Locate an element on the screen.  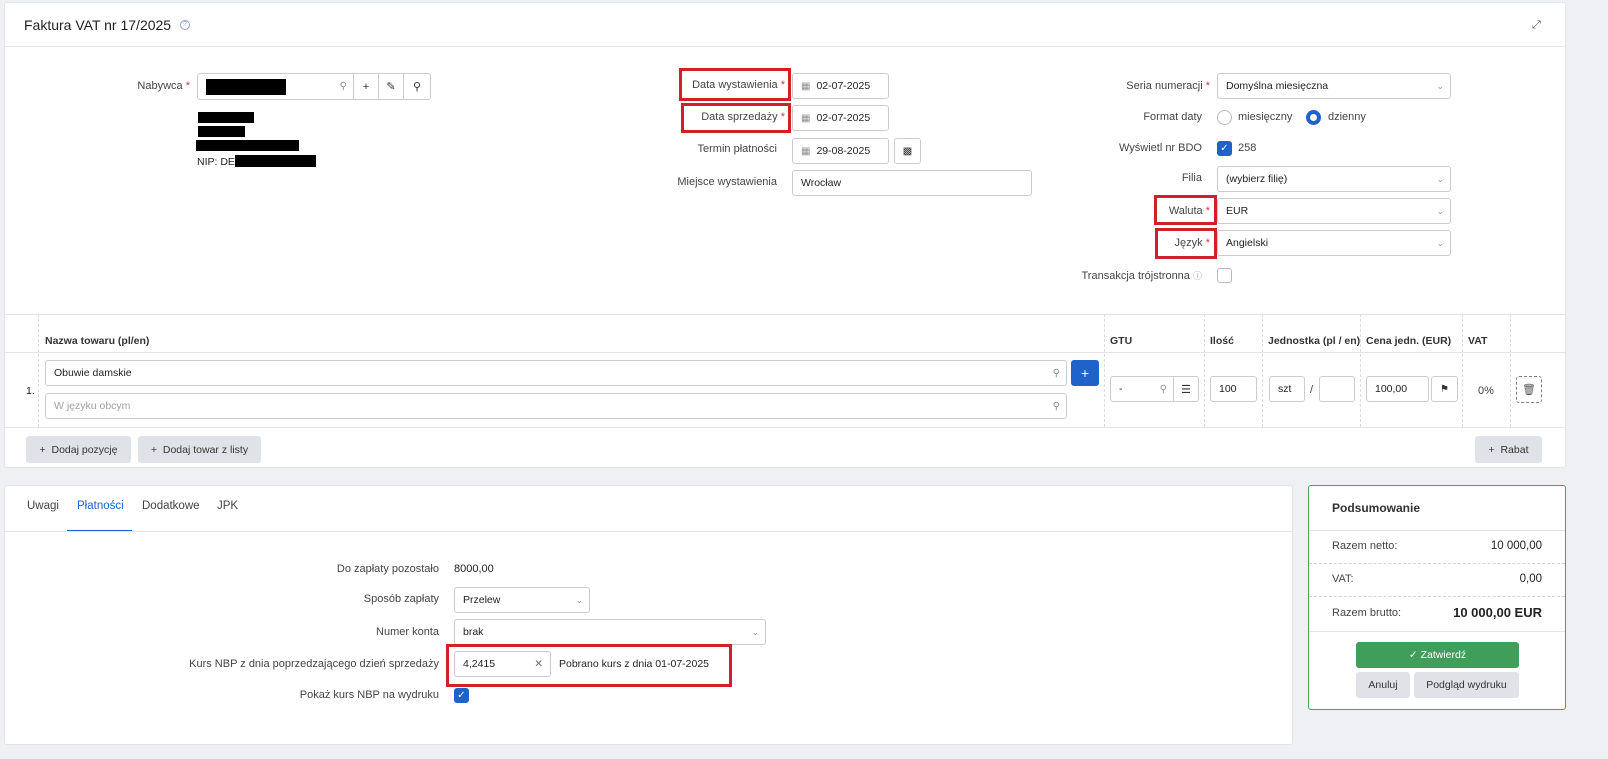
radio-daily is located at coordinates (1313, 117).